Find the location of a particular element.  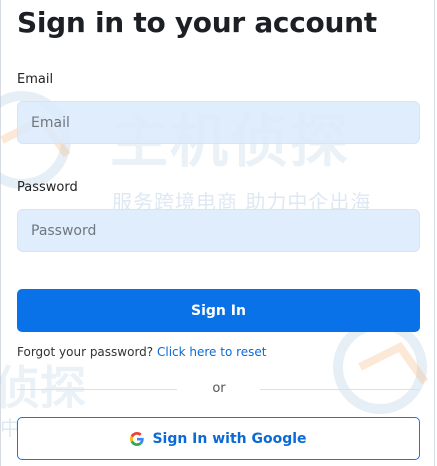

sign-in-button: Sign In is located at coordinates (218, 310).